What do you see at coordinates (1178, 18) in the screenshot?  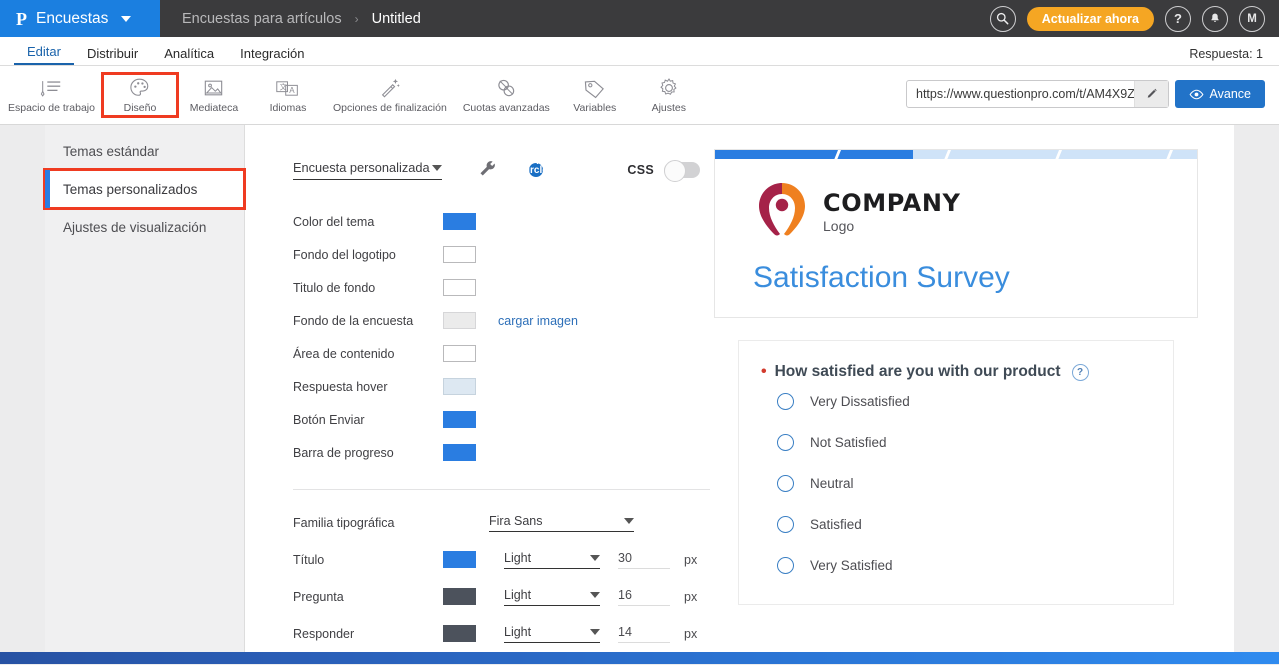 I see `help-button: ?` at bounding box center [1178, 18].